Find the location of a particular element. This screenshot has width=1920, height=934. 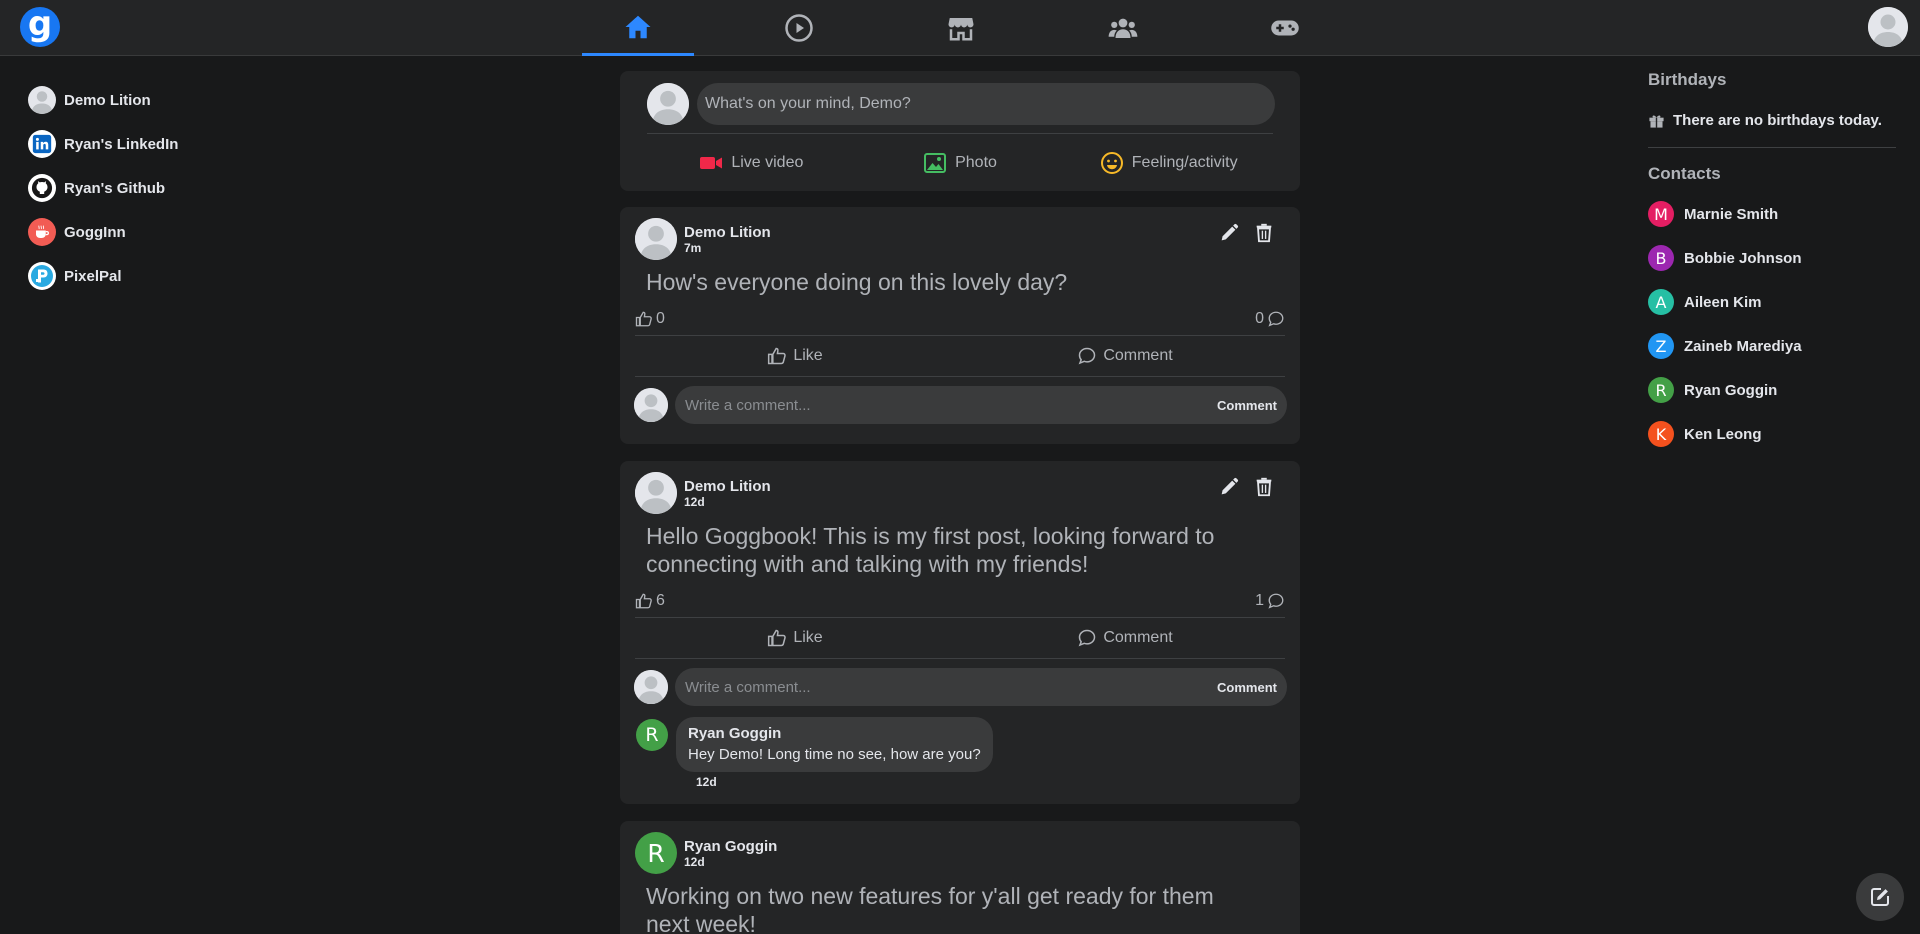

birthdays-text: There are no birthdays today. is located at coordinates (1777, 120).